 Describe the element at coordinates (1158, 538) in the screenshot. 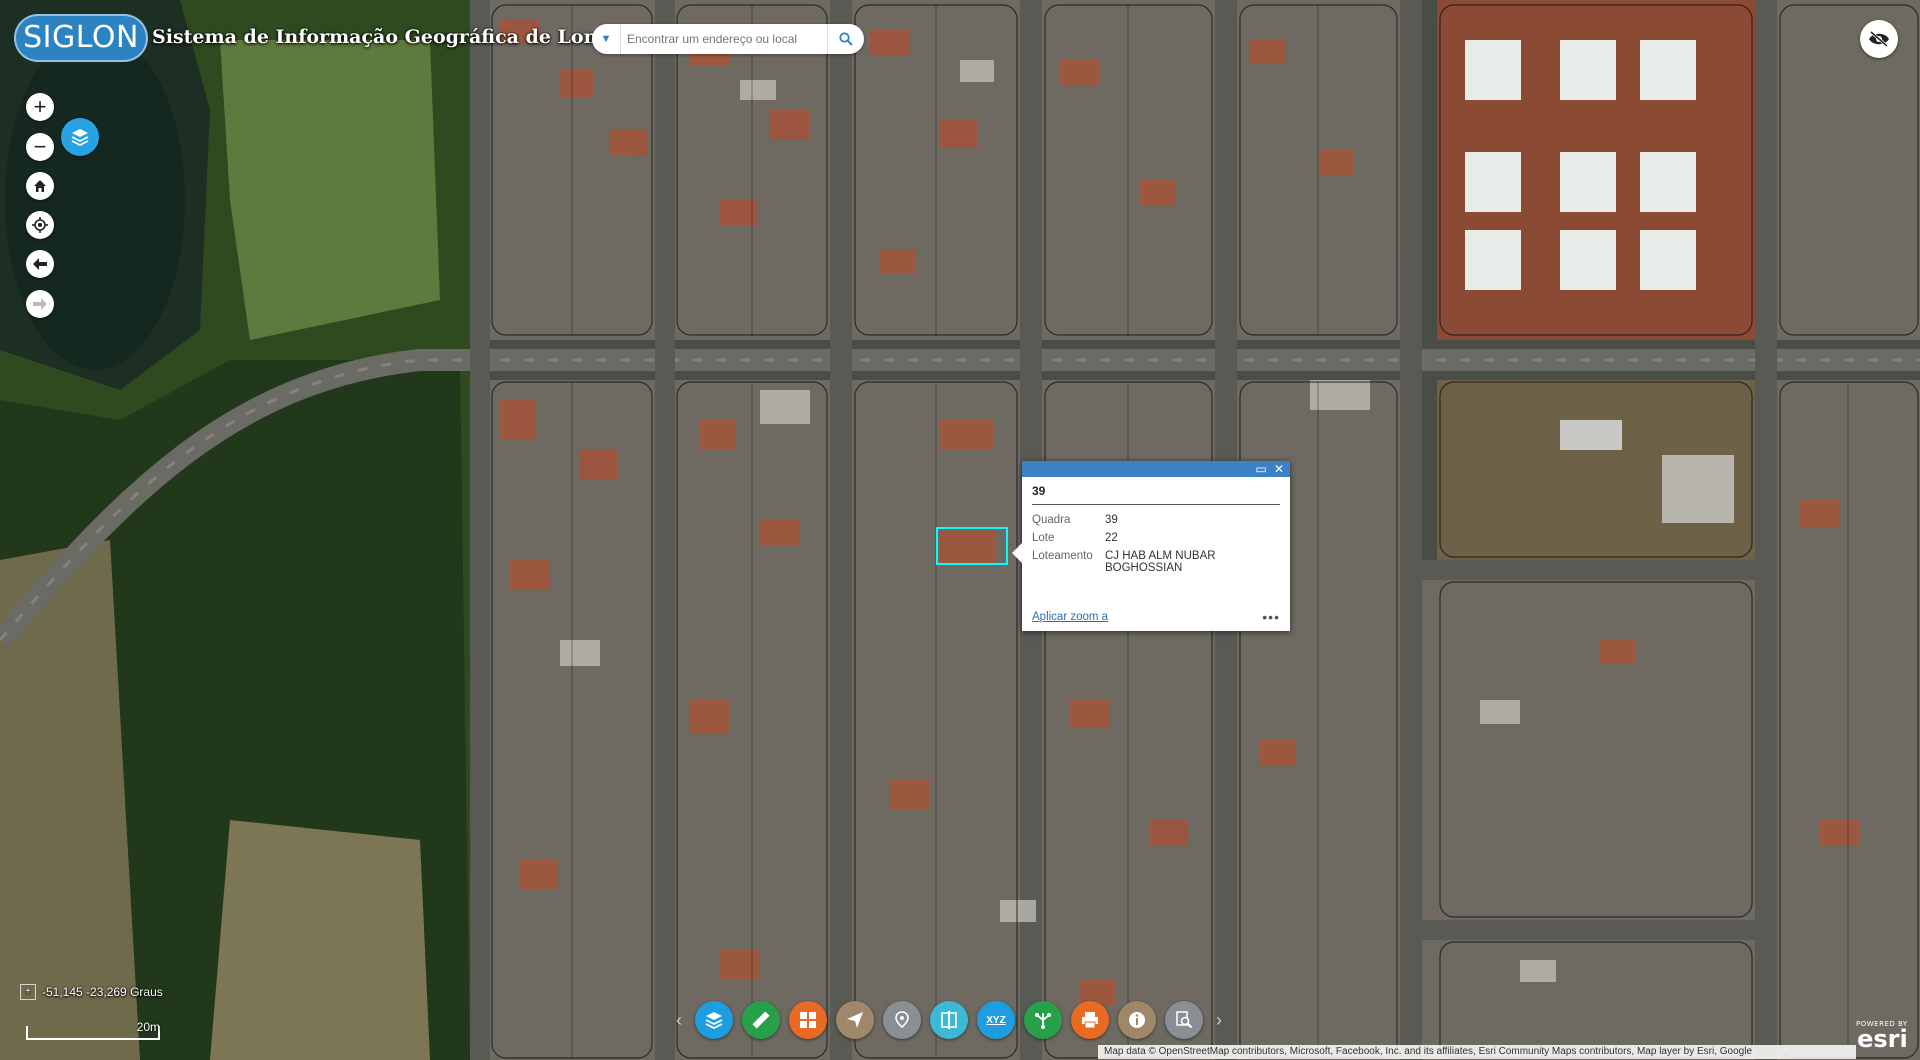

I see `attribute-row: Lote 22` at that location.